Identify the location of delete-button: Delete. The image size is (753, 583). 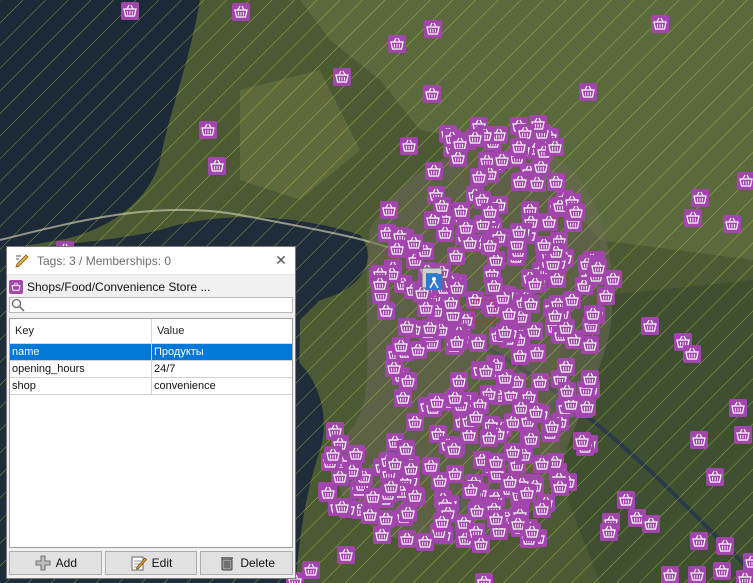
(247, 563).